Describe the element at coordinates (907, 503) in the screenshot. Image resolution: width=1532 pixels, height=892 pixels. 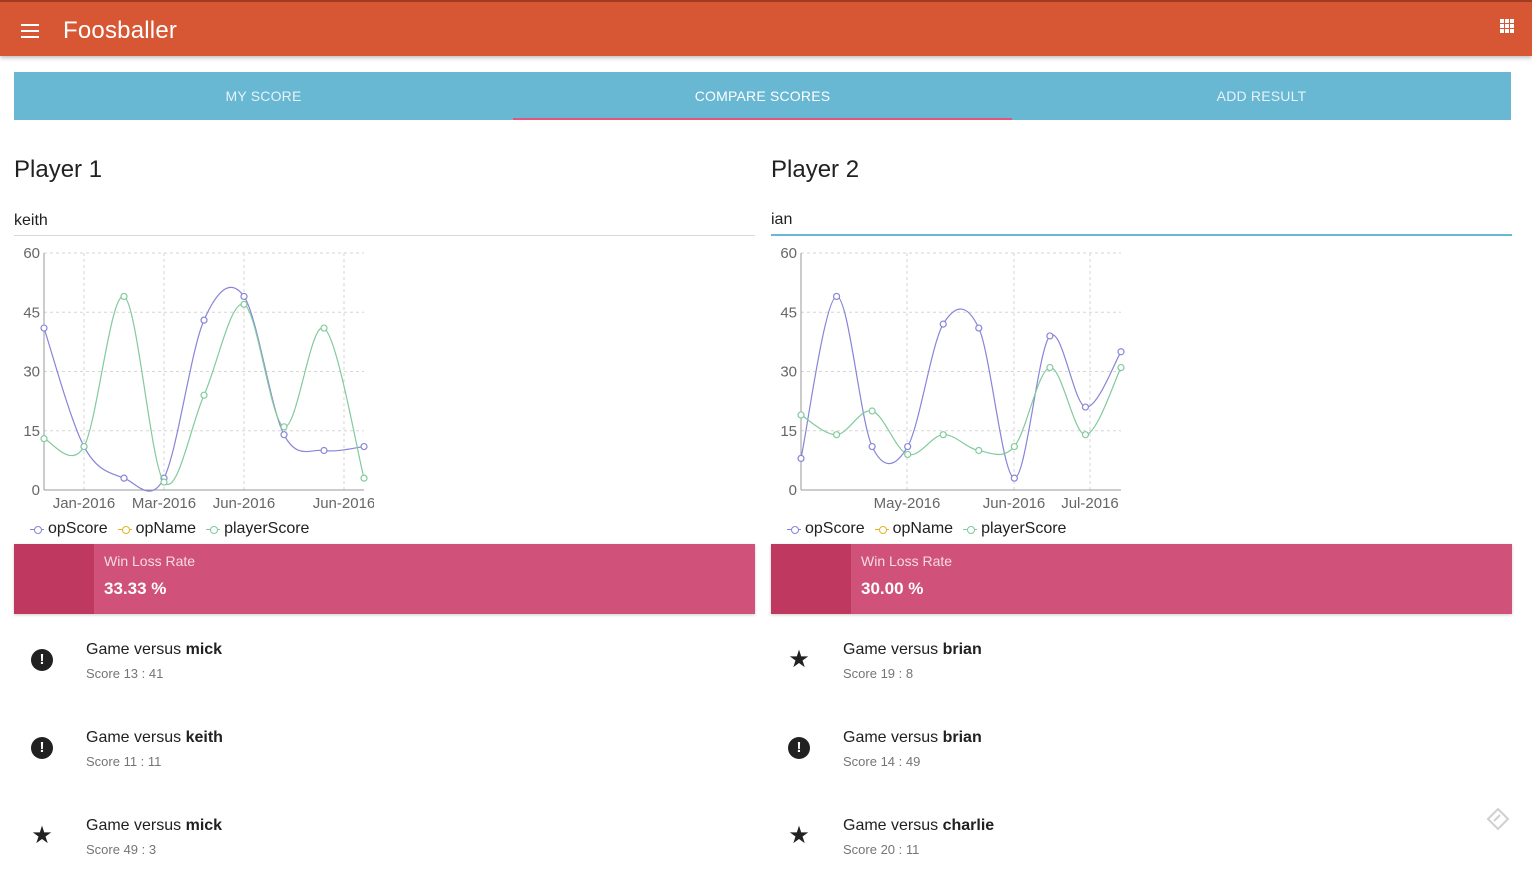
I see `x-tick-label: May-2016` at that location.